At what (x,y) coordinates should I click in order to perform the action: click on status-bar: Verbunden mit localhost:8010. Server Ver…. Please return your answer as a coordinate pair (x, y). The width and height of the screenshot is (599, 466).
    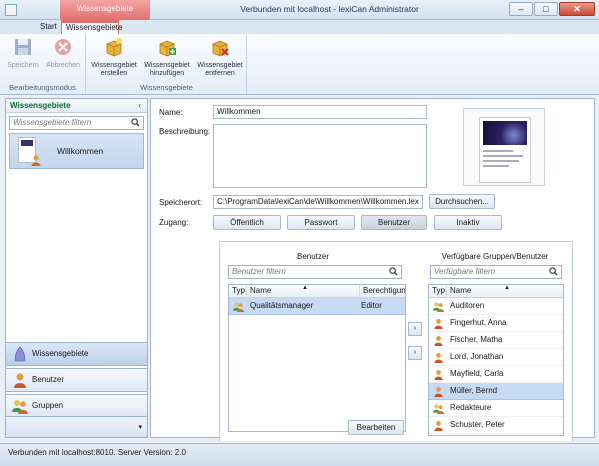
    Looking at the image, I should click on (299, 454).